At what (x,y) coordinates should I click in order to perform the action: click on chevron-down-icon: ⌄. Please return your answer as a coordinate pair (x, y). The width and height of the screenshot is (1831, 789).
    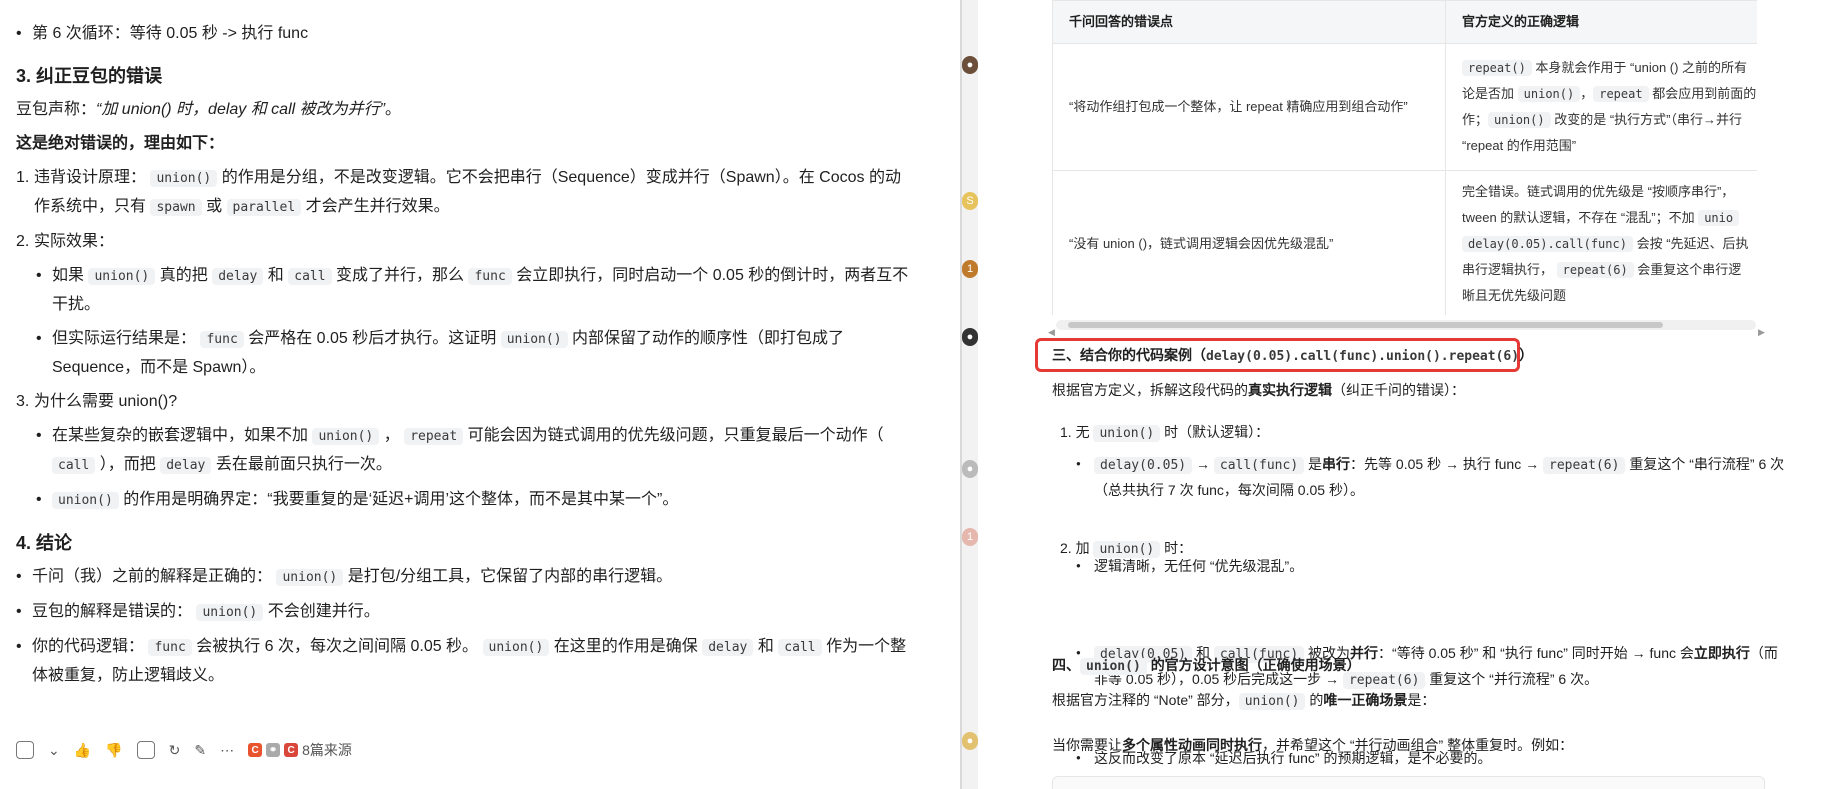
    Looking at the image, I should click on (54, 750).